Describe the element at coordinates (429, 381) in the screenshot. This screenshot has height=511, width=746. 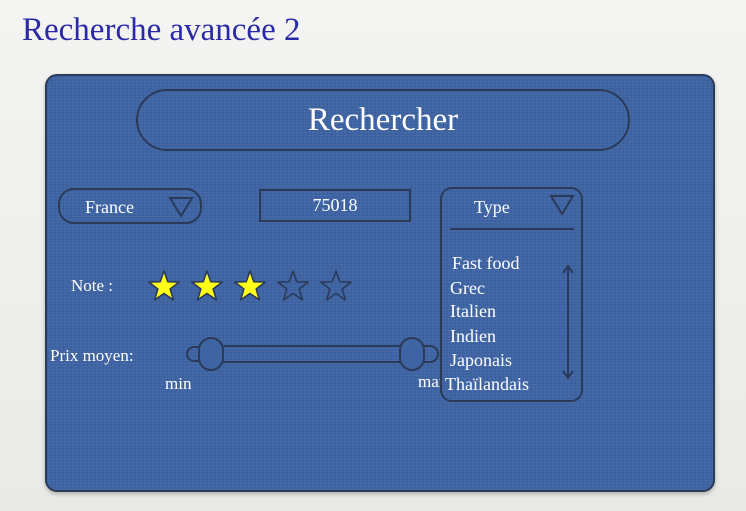
I see `price-max-label: max` at that location.